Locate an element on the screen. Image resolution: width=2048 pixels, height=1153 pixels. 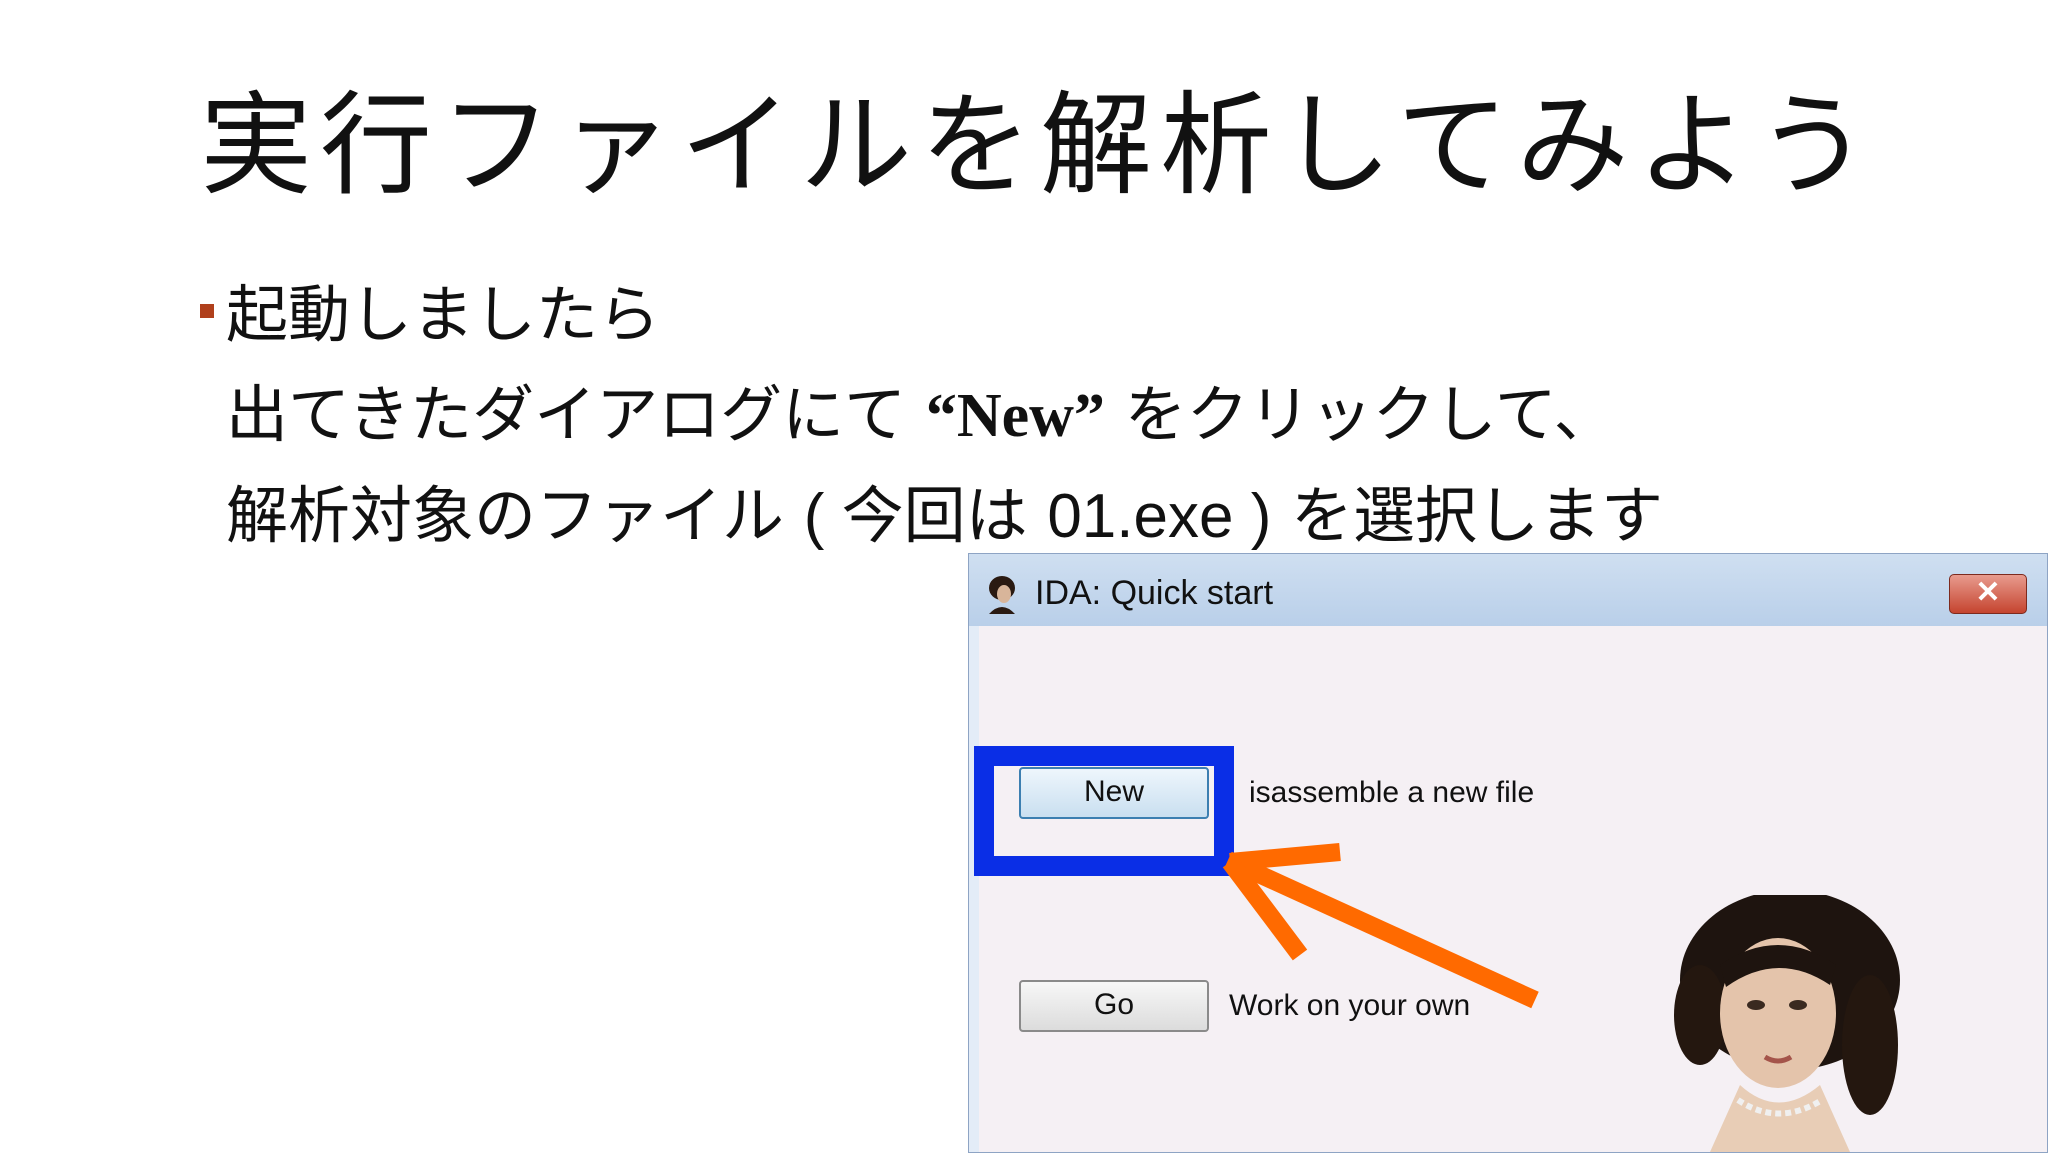
line2-post: をクリックして、 is located at coordinates (1360, 414).